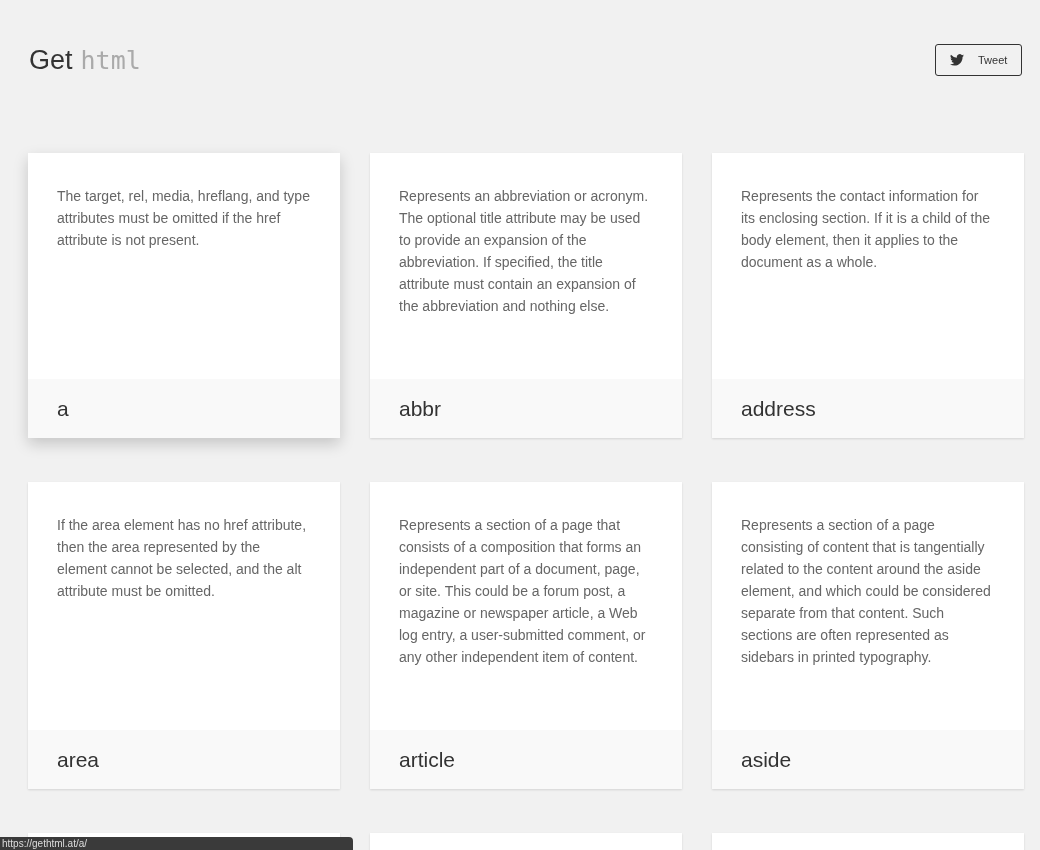 This screenshot has width=1040, height=850. What do you see at coordinates (427, 759) in the screenshot?
I see `tag-name: article` at bounding box center [427, 759].